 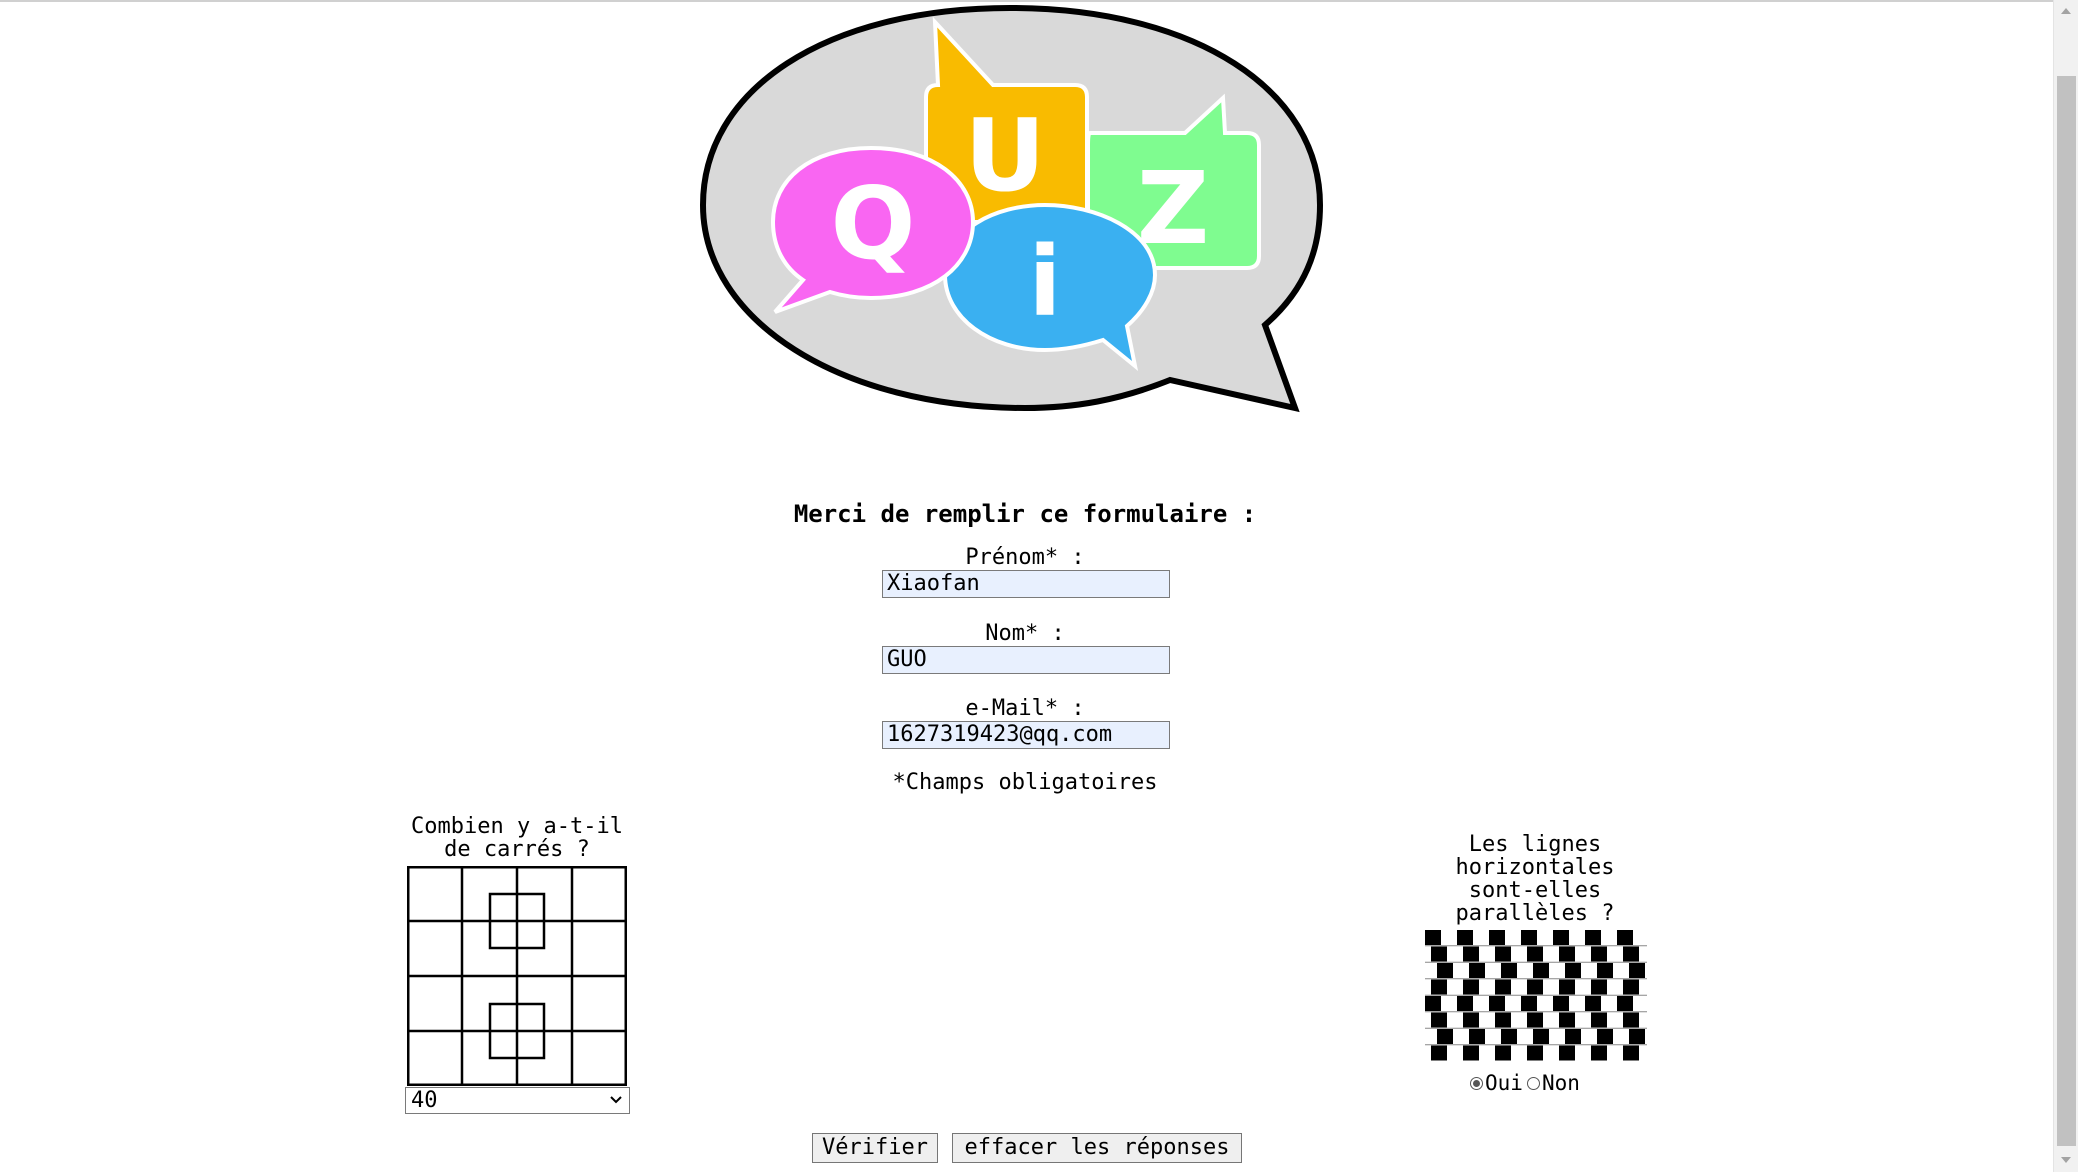 I want to click on squares-answer-select: 40, so click(x=517, y=1100).